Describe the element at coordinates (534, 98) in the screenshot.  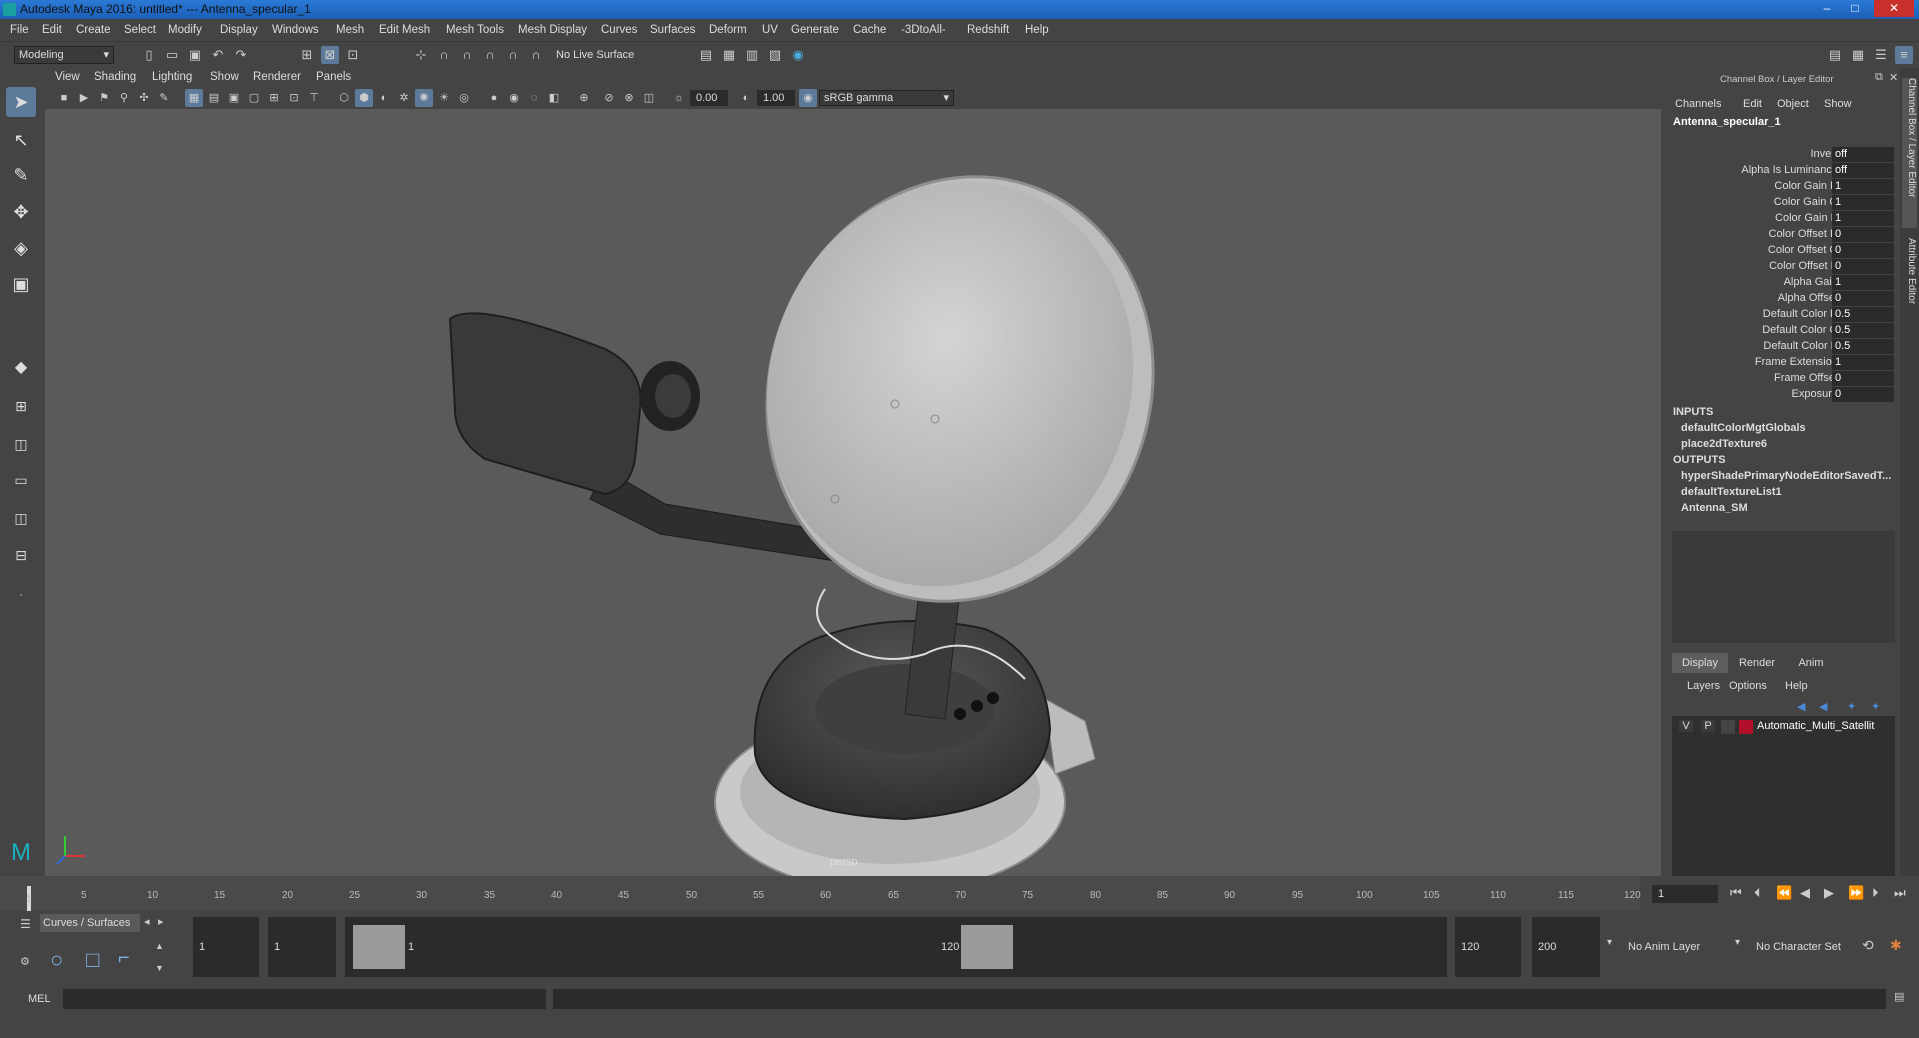
I see `depth-of-field-icon: ◌` at that location.